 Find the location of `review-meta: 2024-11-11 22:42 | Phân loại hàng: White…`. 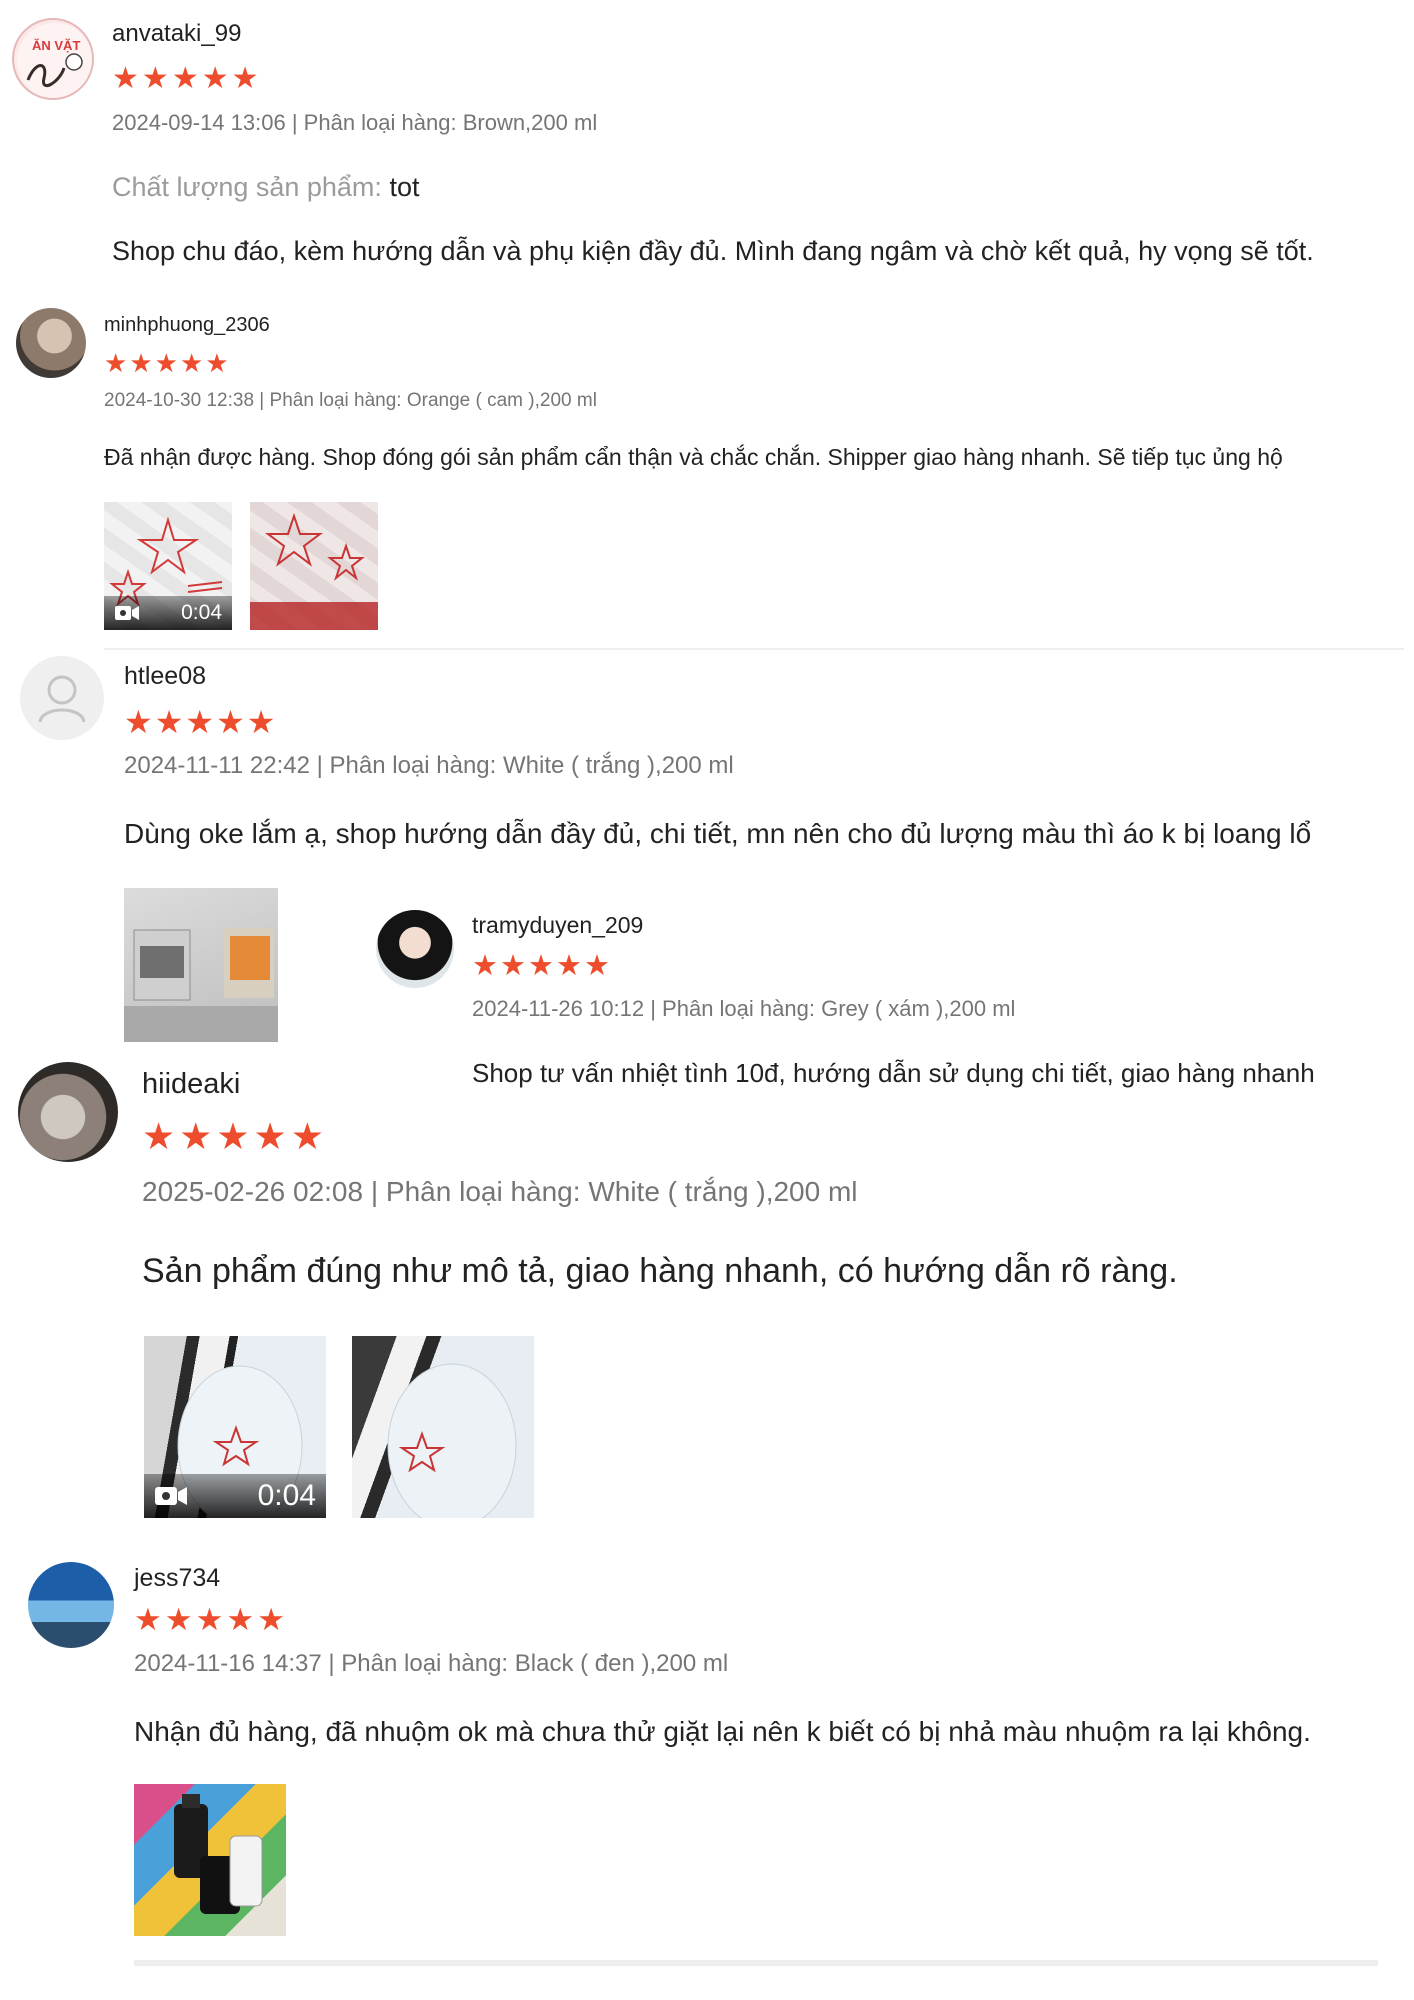

review-meta: 2024-11-11 22:42 | Phân loại hàng: White… is located at coordinates (429, 766).